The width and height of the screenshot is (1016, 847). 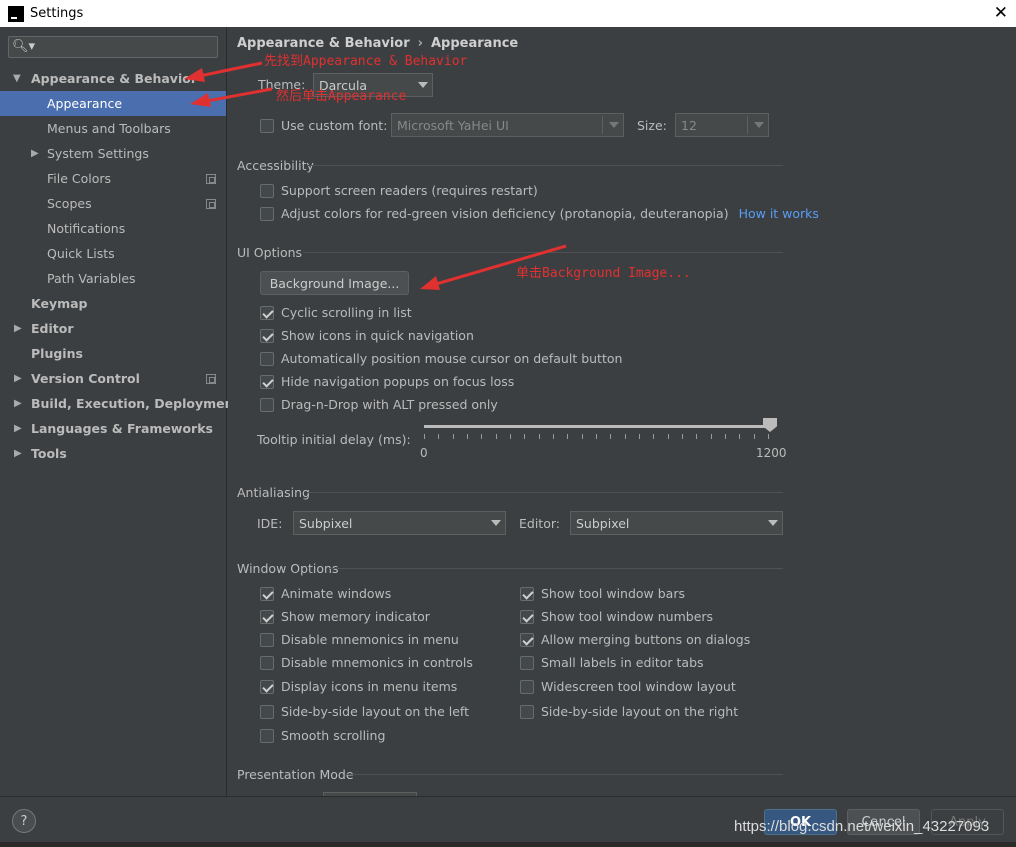 I want to click on checkbox-label: Show icons in quick navigation, so click(x=377, y=335).